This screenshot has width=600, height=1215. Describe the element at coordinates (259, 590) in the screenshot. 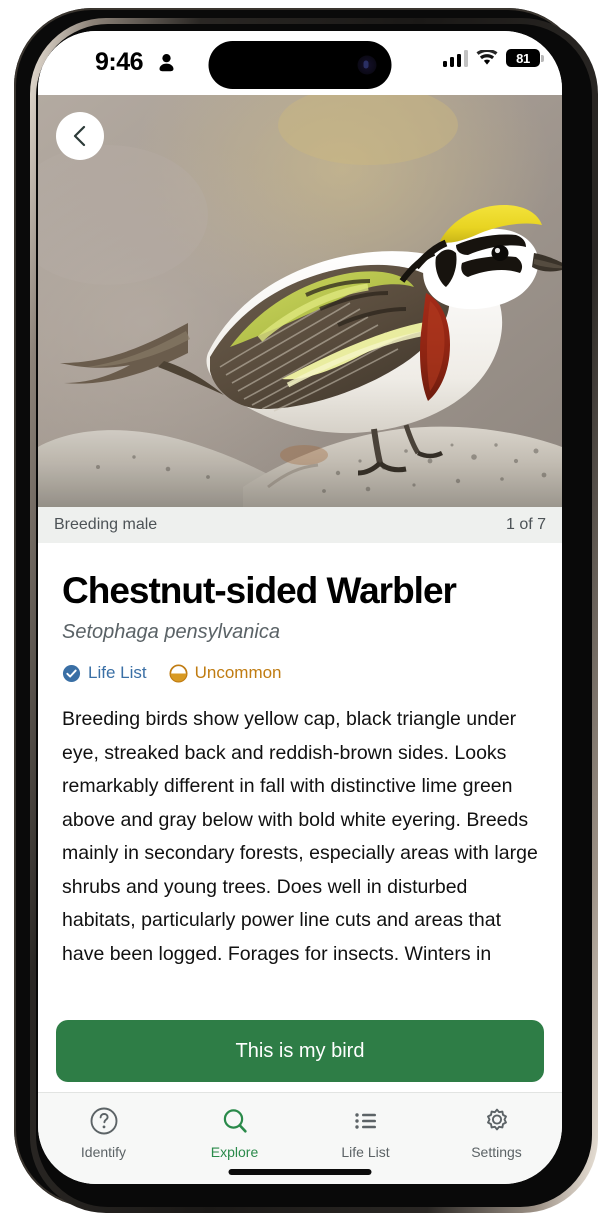

I see `page-title: Chestnut-sided Warbler` at that location.